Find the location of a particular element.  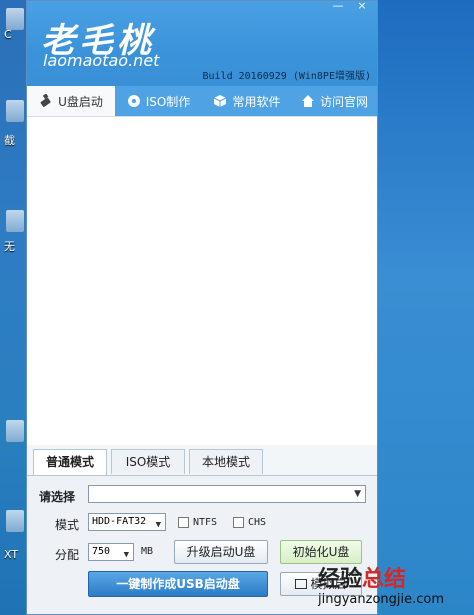

mode-label: 模式 is located at coordinates (67, 525).